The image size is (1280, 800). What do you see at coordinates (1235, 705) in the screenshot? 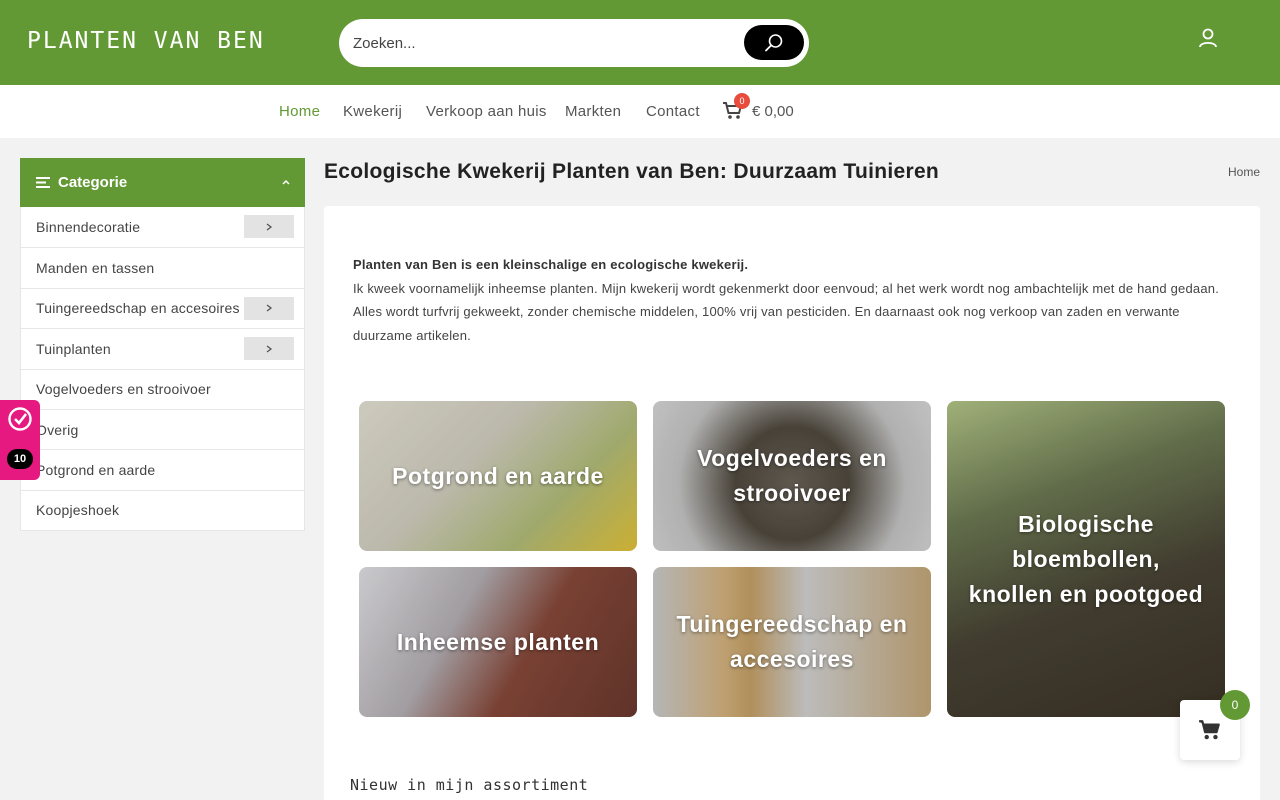
I see `floating-cart-count: 0` at bounding box center [1235, 705].